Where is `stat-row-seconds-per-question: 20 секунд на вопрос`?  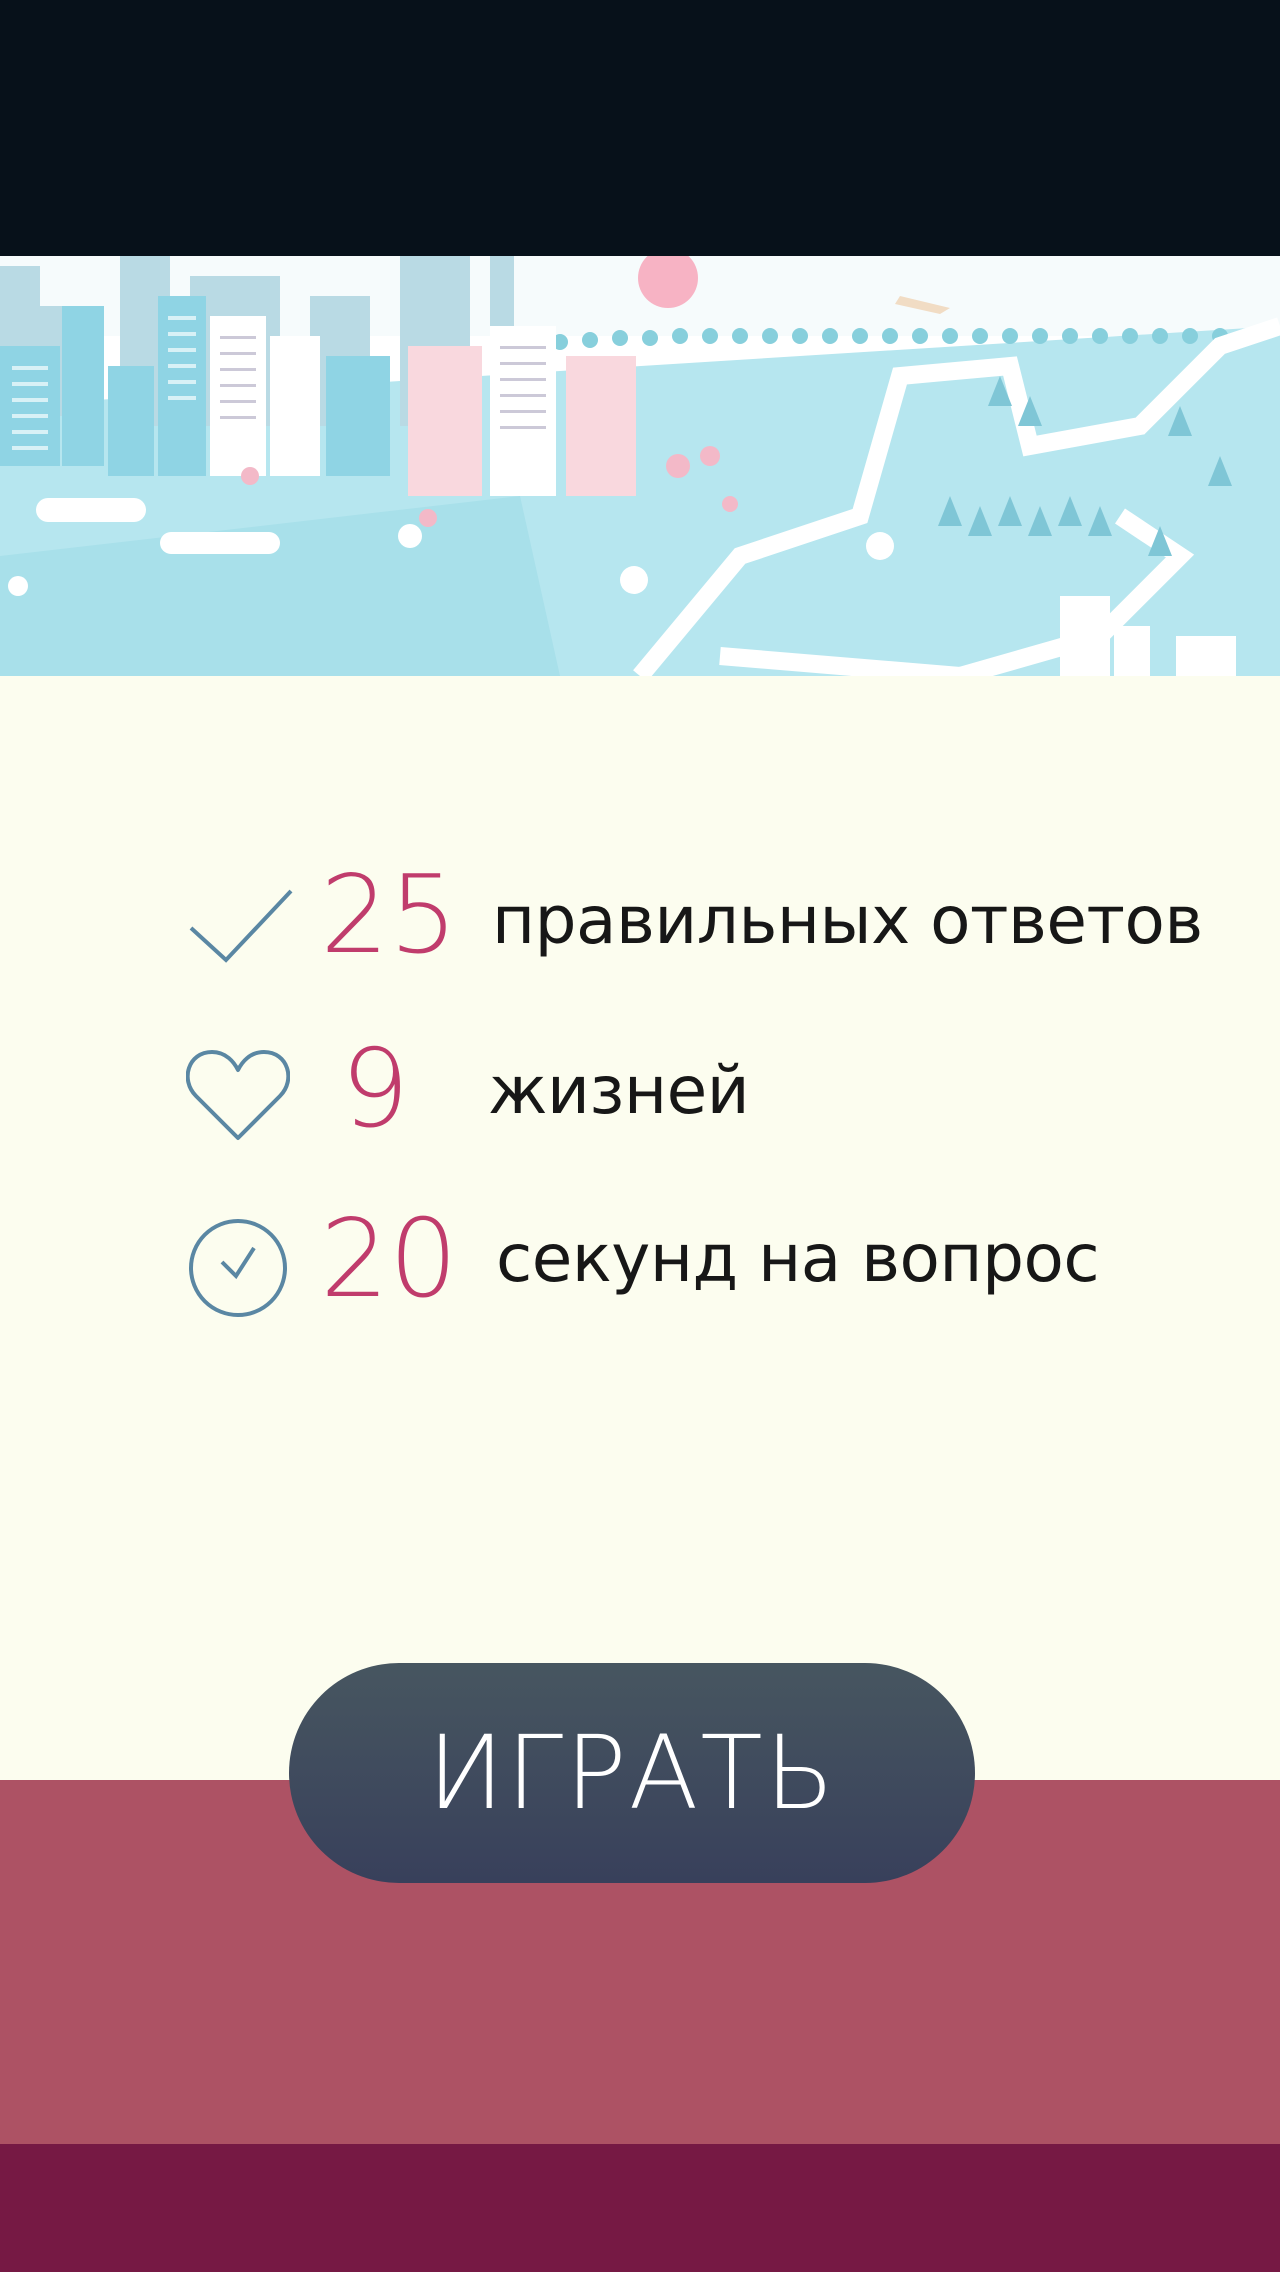 stat-row-seconds-per-question: 20 секунд на вопрос is located at coordinates (640, 1269).